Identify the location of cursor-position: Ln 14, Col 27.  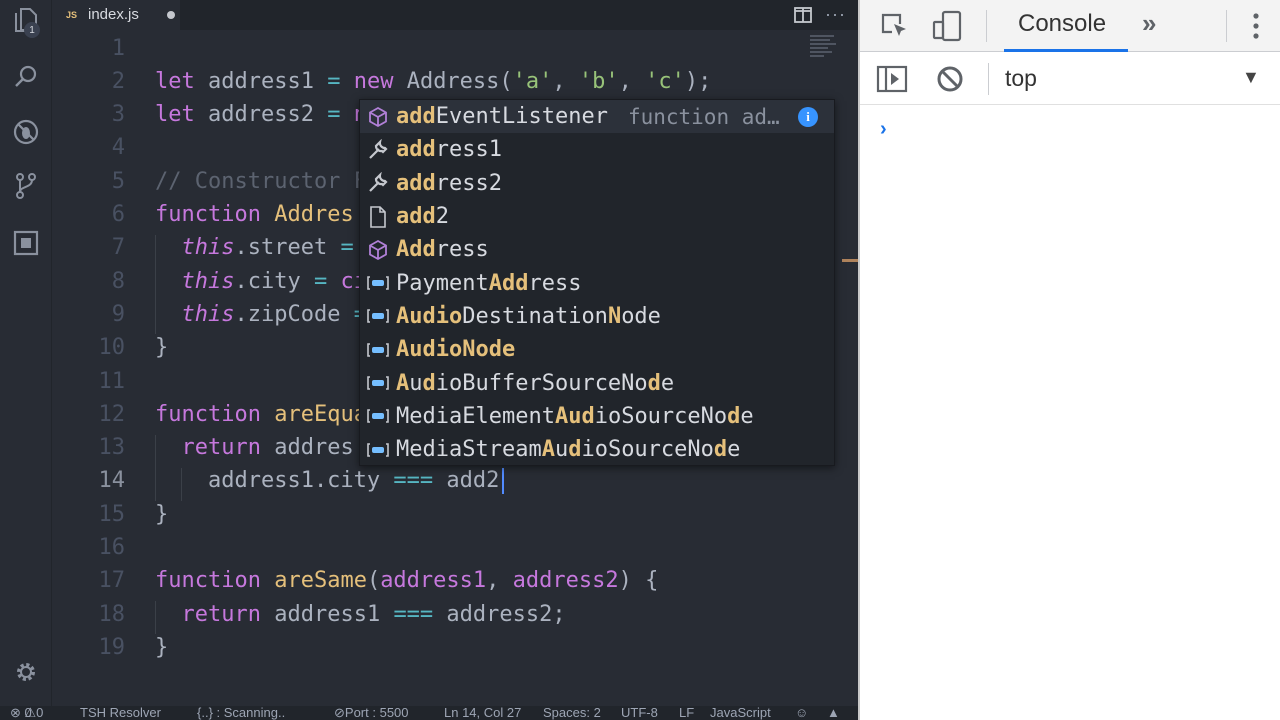
(482, 713).